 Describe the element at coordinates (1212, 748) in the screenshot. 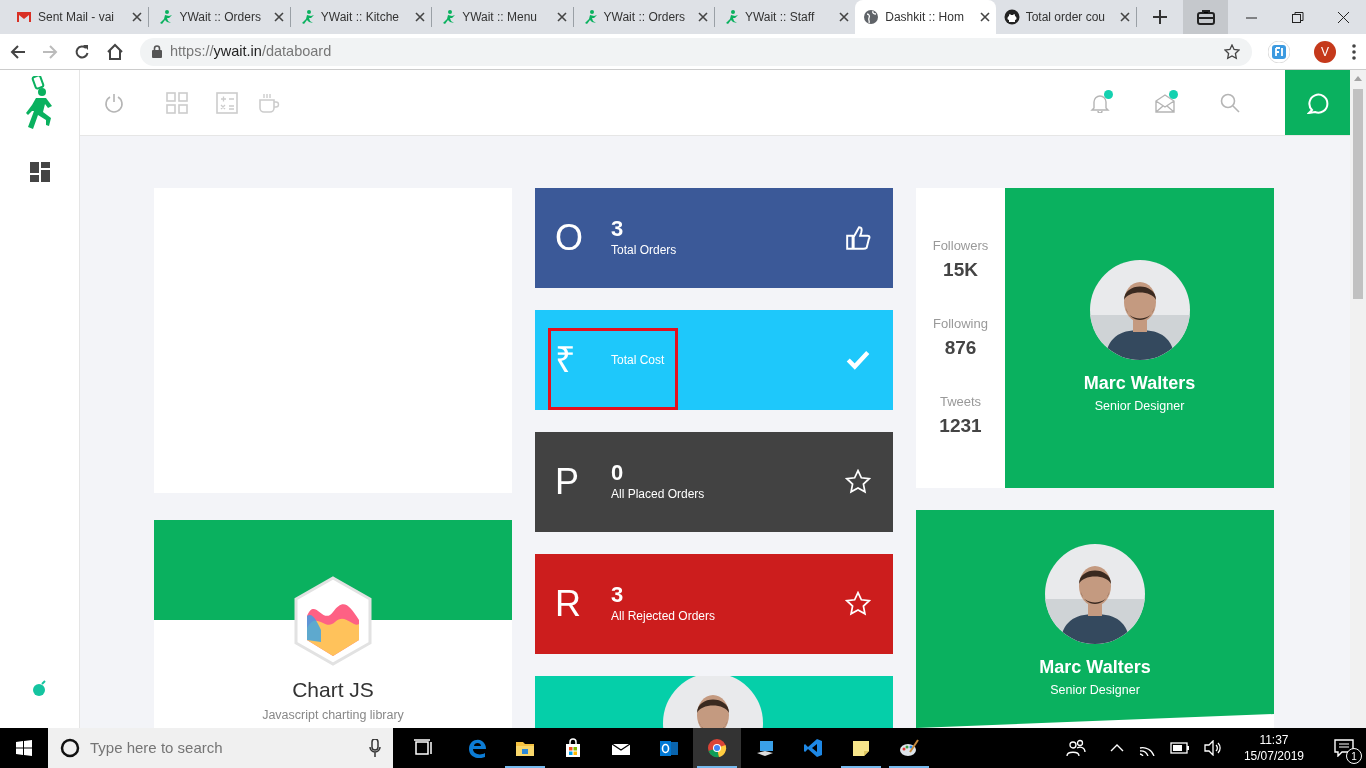

I see `volume-icon` at that location.